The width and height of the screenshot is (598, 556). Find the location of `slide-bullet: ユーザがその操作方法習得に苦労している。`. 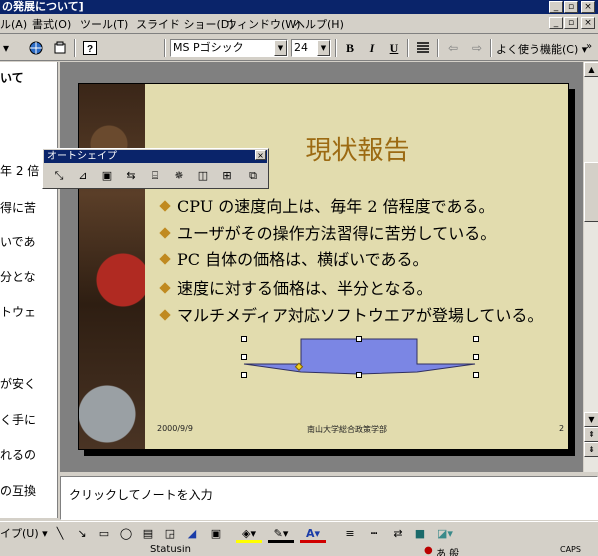

slide-bullet: ユーザがその操作方法習得に苦労している。 is located at coordinates (328, 234).